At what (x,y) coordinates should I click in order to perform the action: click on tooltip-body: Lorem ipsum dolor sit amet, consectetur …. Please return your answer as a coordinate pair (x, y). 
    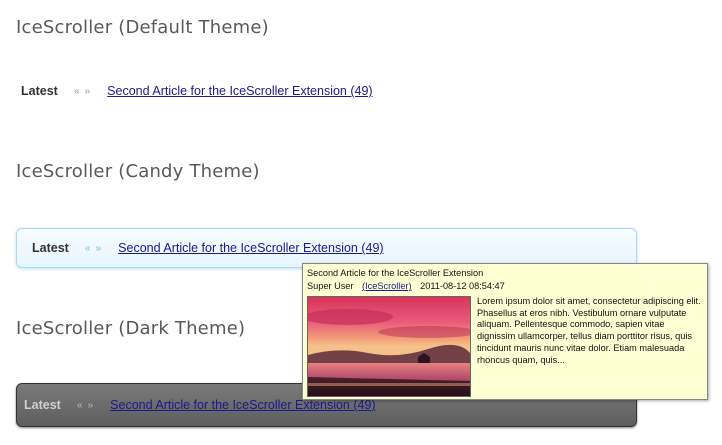
    Looking at the image, I should click on (505, 346).